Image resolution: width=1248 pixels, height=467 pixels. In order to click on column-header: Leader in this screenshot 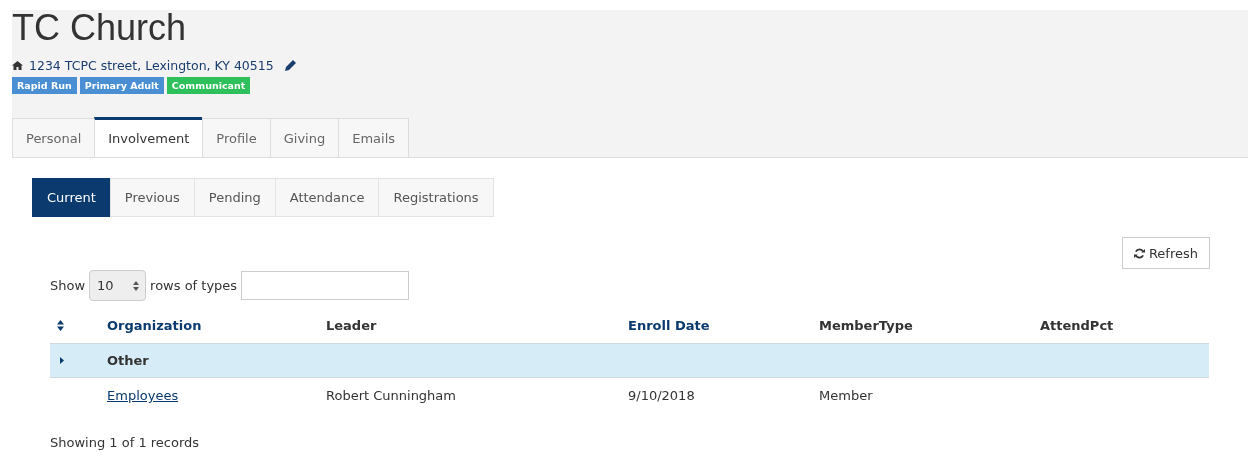, I will do `click(351, 325)`.